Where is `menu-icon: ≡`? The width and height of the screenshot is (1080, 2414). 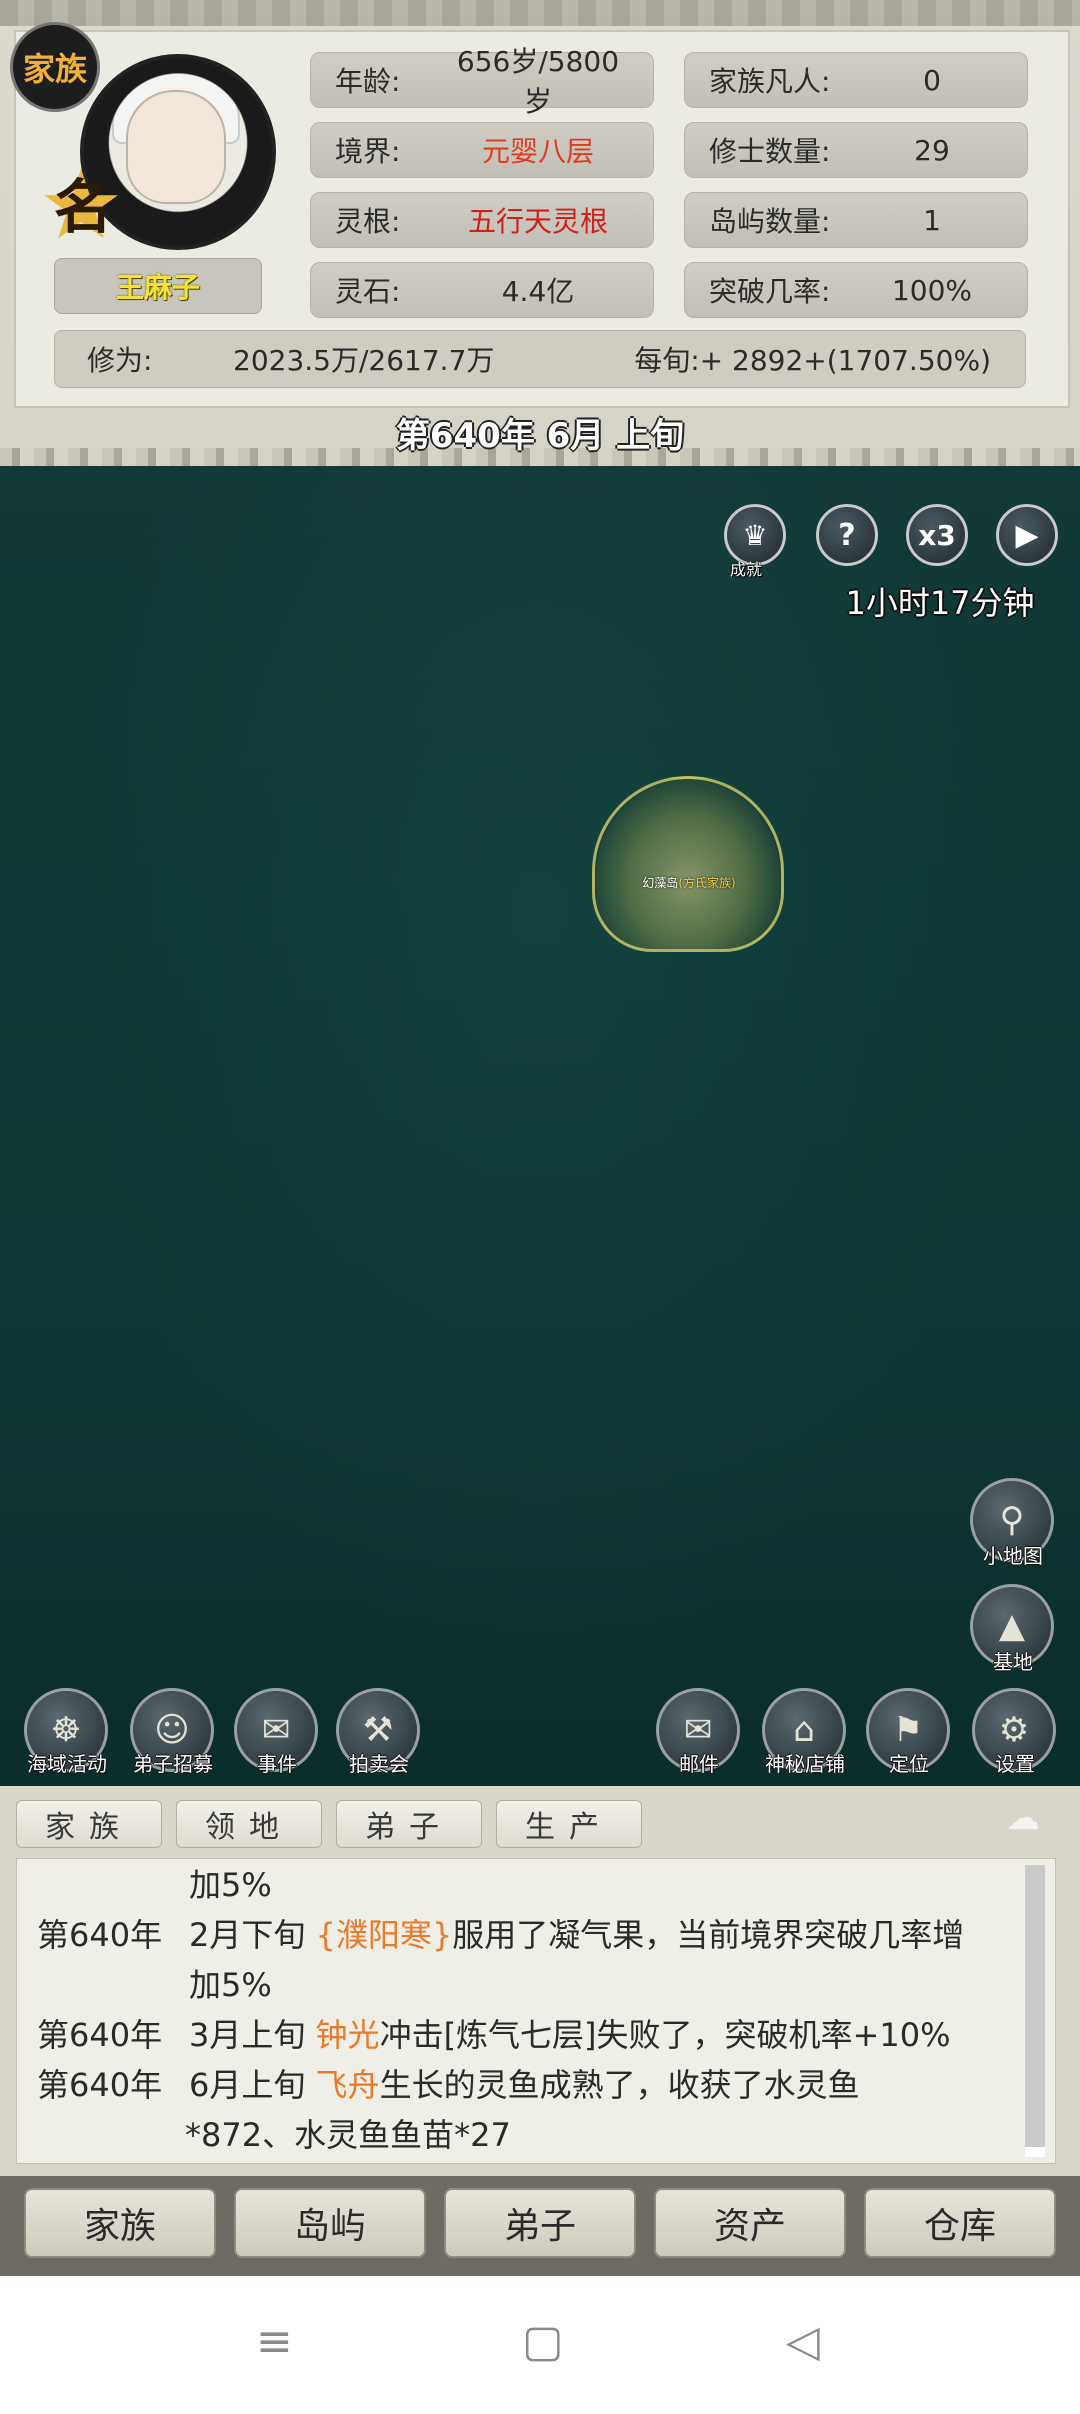
menu-icon: ≡ is located at coordinates (274, 2341).